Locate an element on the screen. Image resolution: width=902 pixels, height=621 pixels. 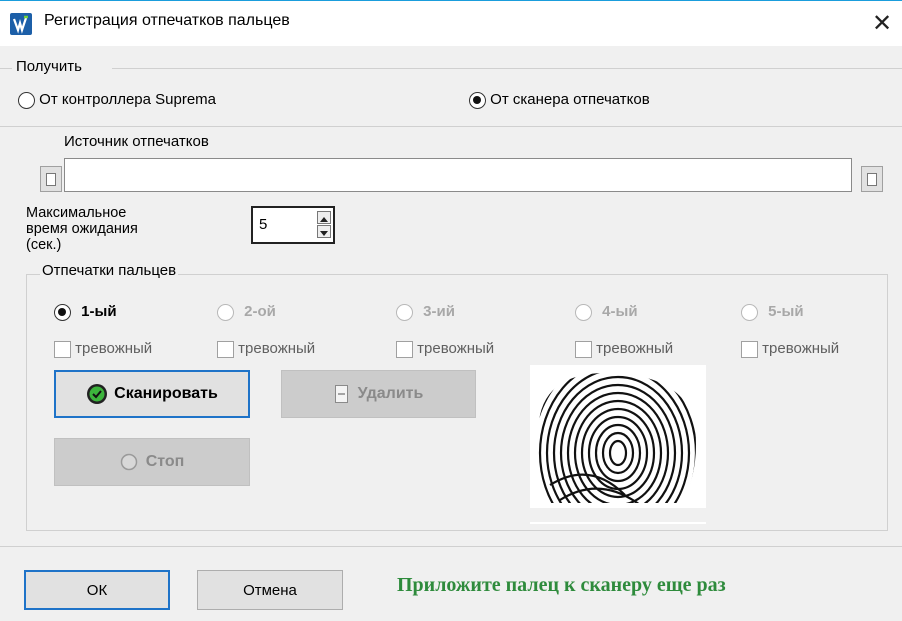
alarm-checkbox-2: тревожный is located at coordinates (266, 349).